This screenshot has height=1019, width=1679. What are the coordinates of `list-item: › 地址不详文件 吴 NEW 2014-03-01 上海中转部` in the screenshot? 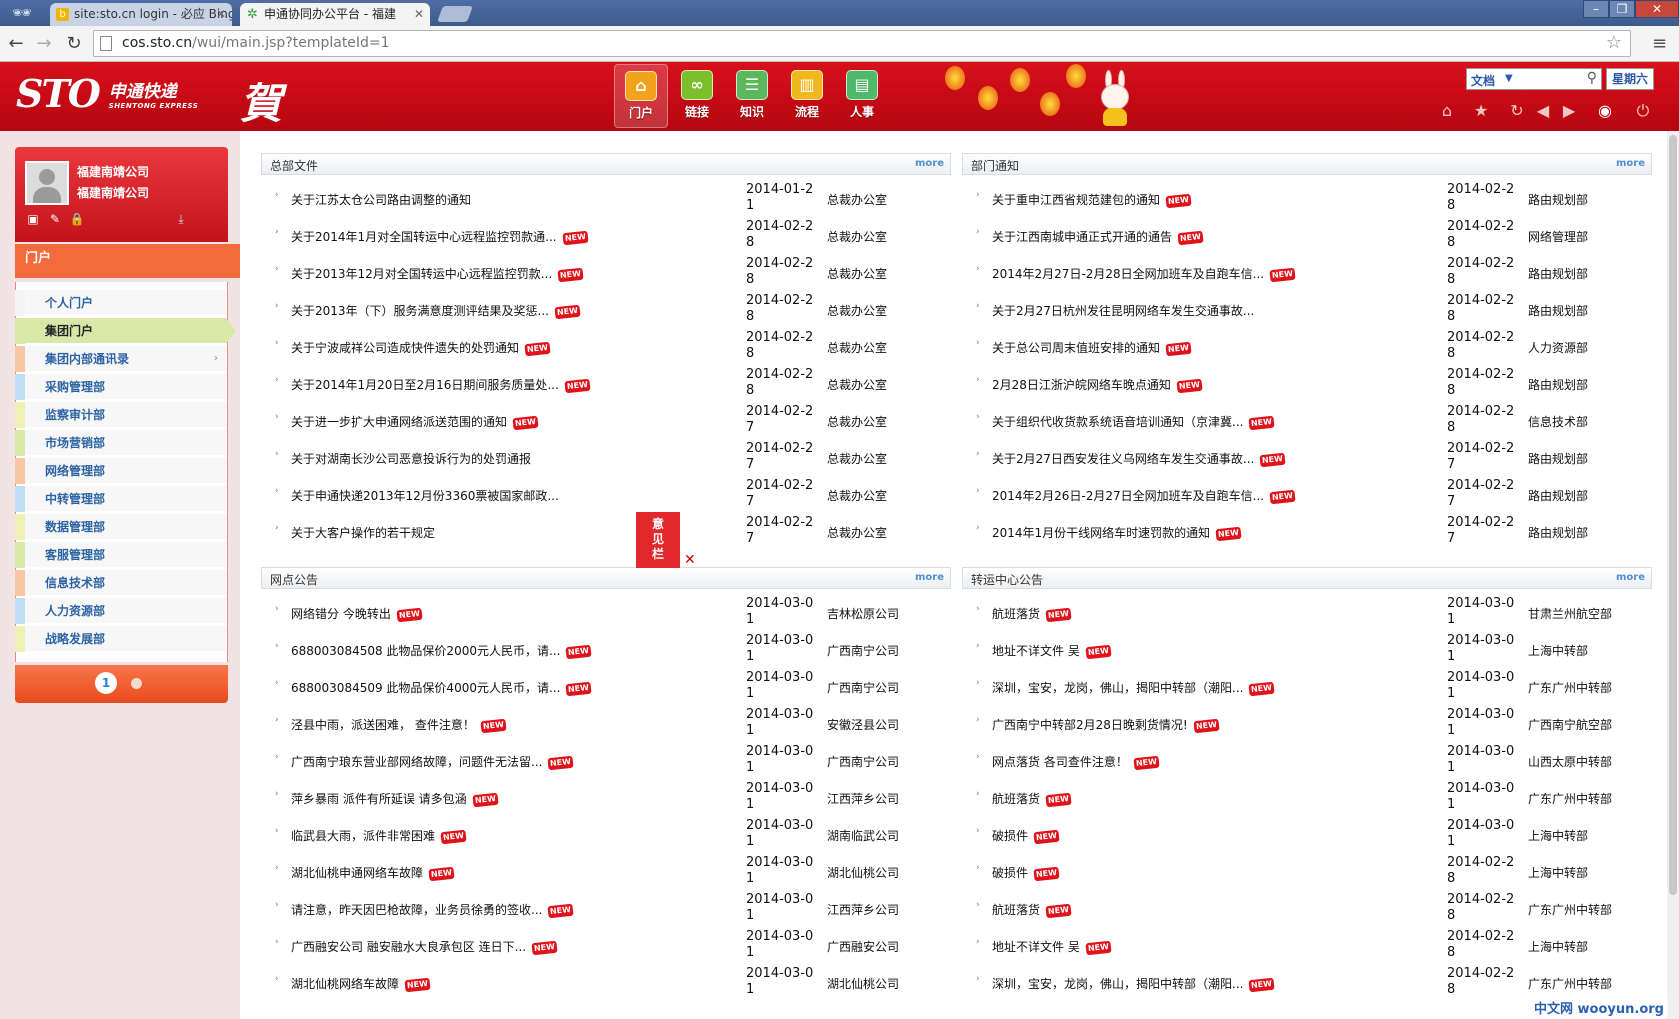 It's located at (1311, 650).